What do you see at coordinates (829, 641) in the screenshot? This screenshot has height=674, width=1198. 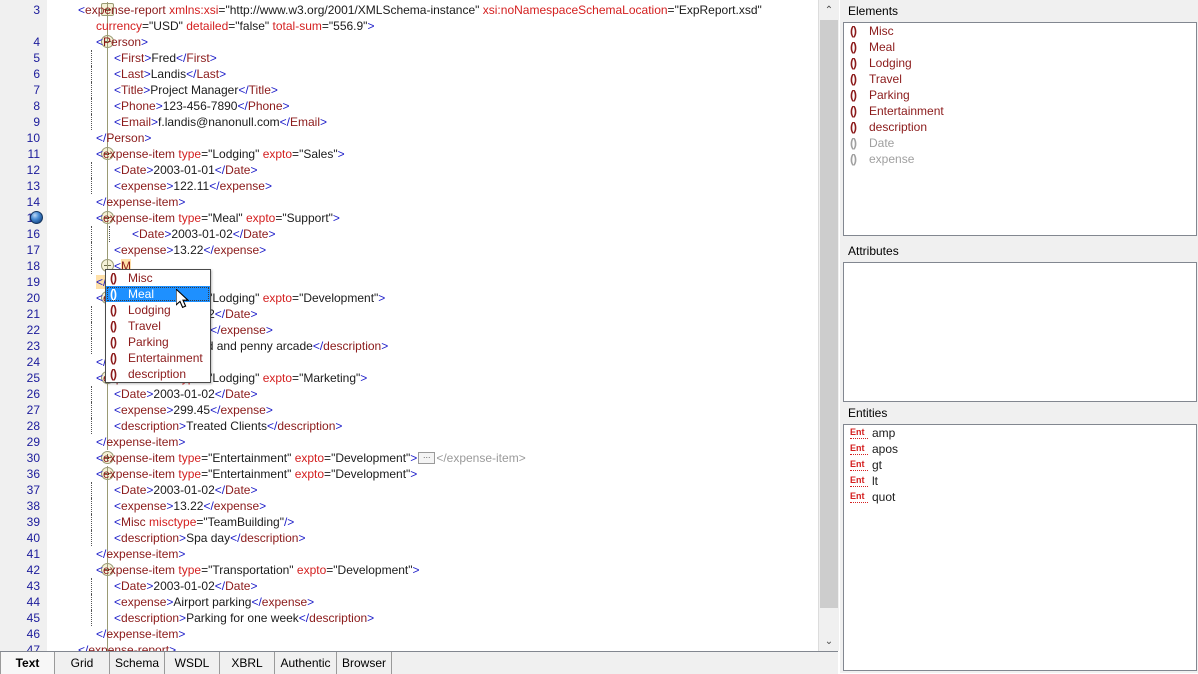 I see `scroll-down-arrow-icon: ⌄` at bounding box center [829, 641].